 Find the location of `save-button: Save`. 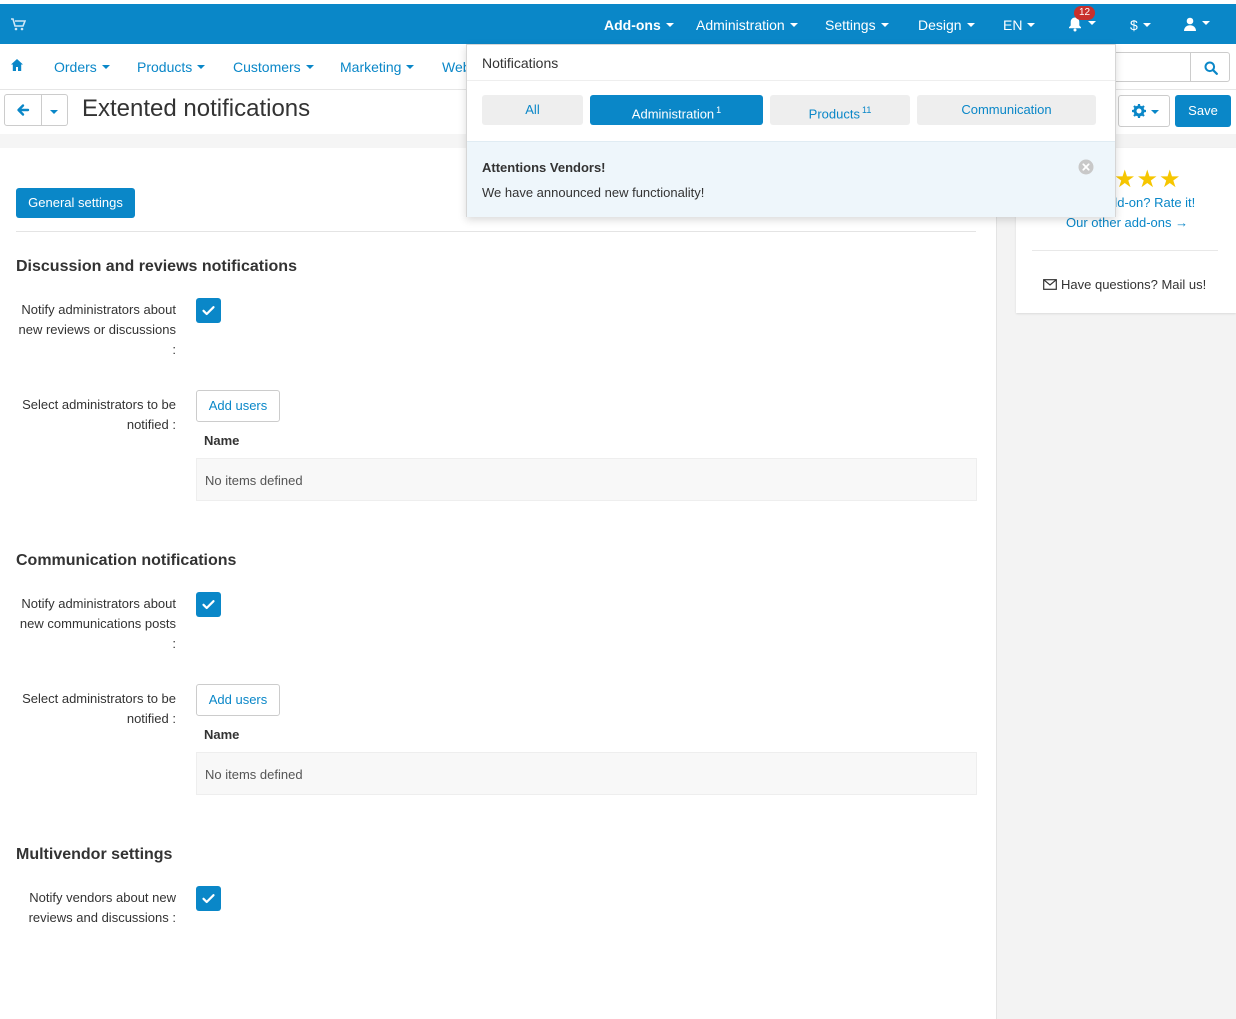

save-button: Save is located at coordinates (1203, 111).